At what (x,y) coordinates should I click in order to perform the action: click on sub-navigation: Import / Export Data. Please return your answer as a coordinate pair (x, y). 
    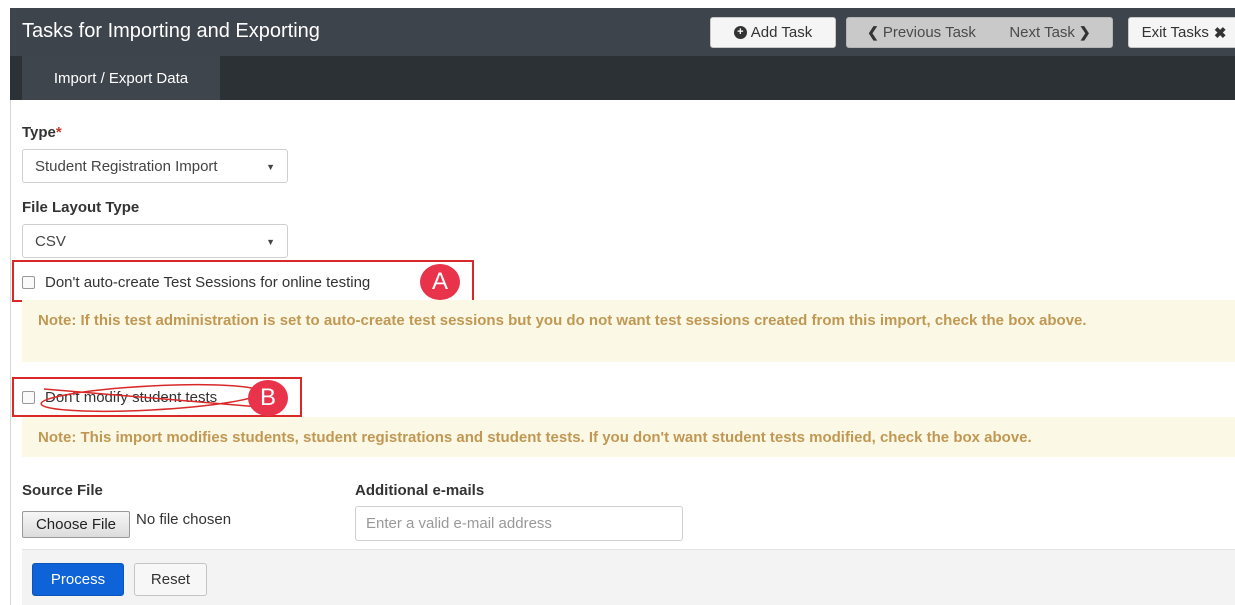
    Looking at the image, I should click on (622, 78).